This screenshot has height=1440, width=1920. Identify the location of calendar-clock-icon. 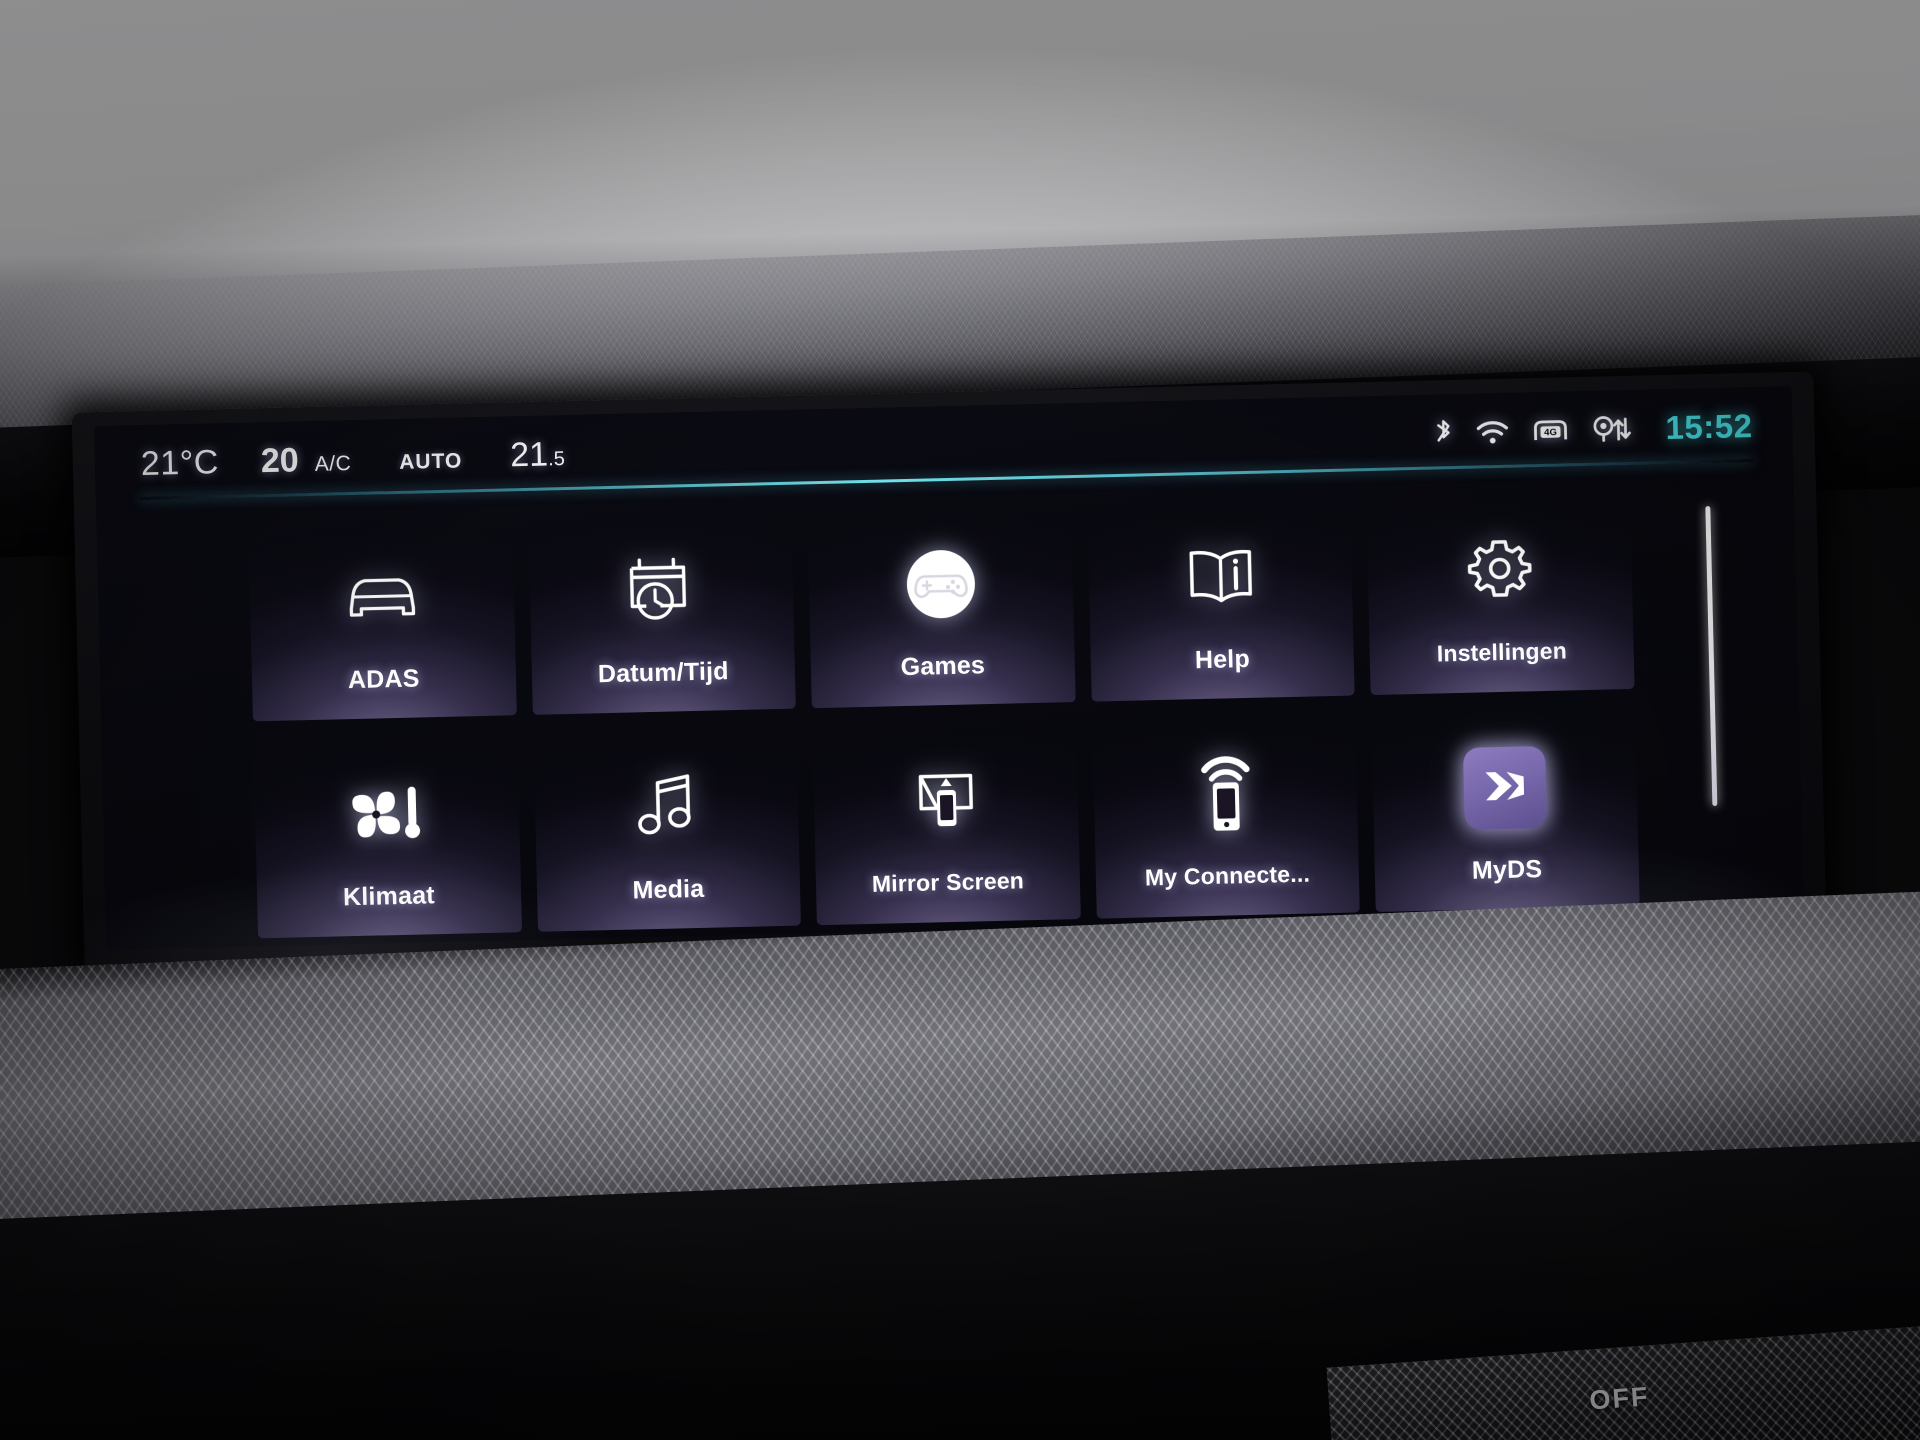
(661, 591).